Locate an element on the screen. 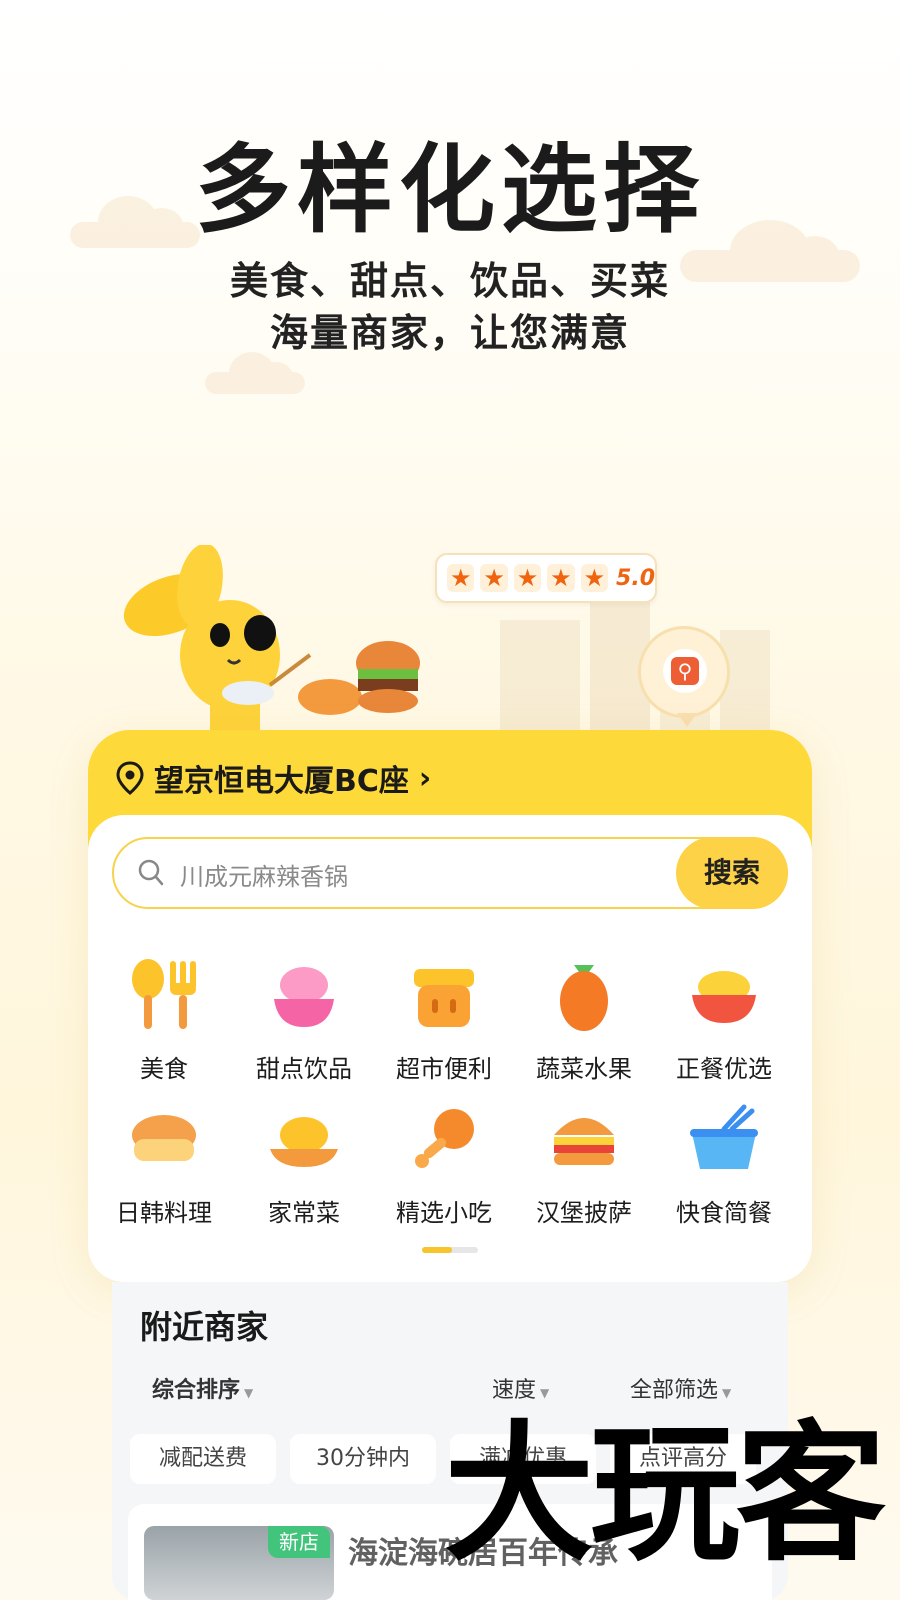 Image resolution: width=900 pixels, height=1600 pixels. category-label: 蔬菜水果 is located at coordinates (584, 1069).